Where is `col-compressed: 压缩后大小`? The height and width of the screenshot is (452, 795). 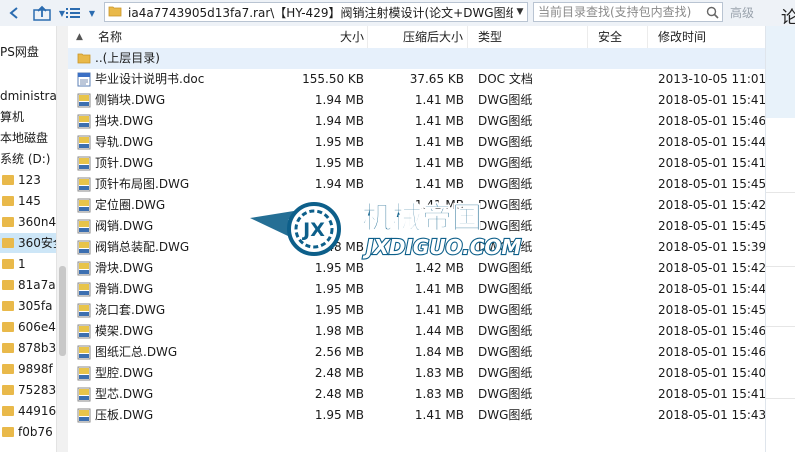
col-compressed: 压缩后大小 is located at coordinates (418, 37).